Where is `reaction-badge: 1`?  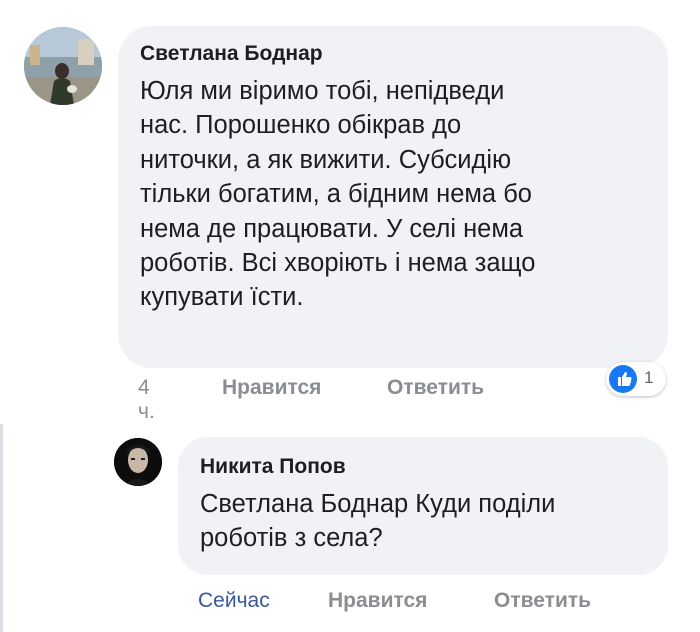
reaction-badge: 1 is located at coordinates (636, 379).